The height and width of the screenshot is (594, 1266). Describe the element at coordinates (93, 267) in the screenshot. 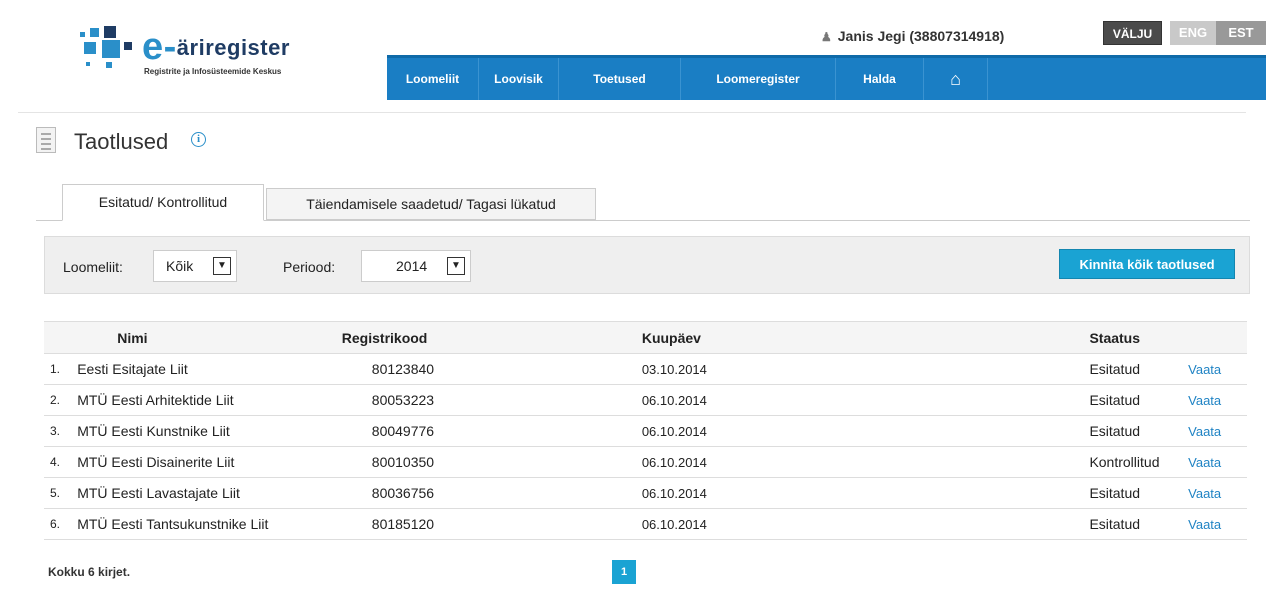

I see `loomeliit-label: Loomeliit:` at that location.